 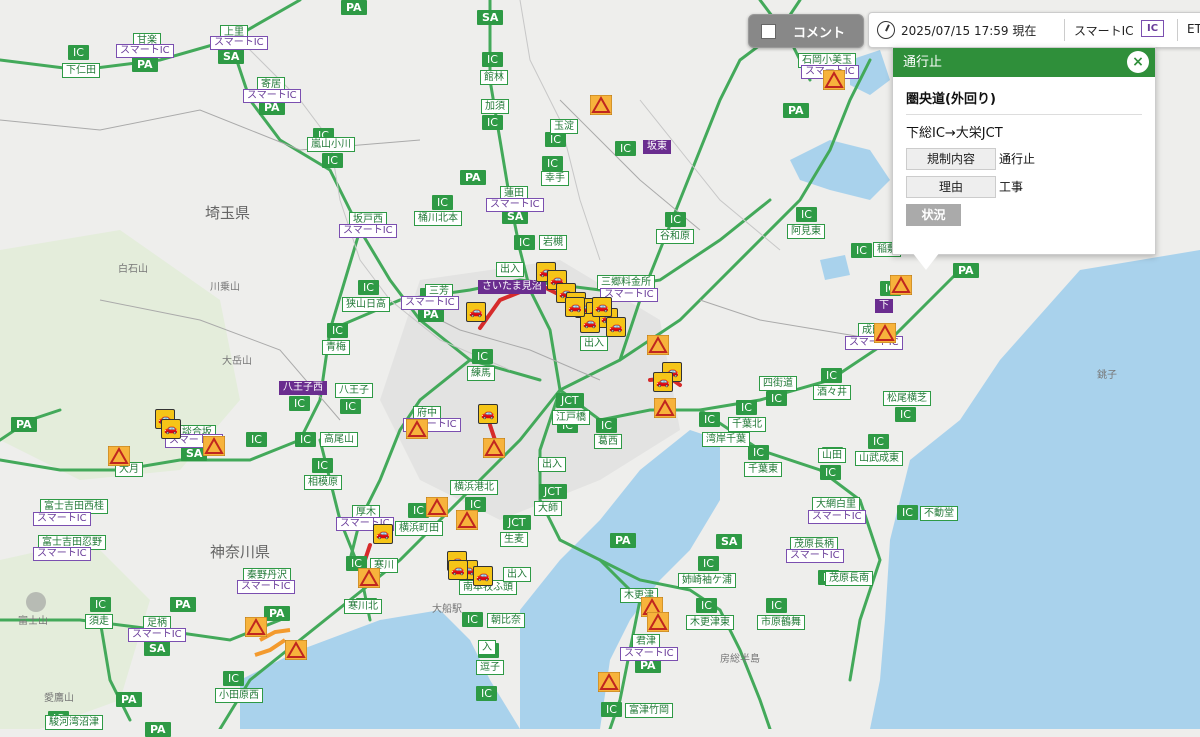 I want to click on junction-label: 八王子西, so click(x=303, y=388).